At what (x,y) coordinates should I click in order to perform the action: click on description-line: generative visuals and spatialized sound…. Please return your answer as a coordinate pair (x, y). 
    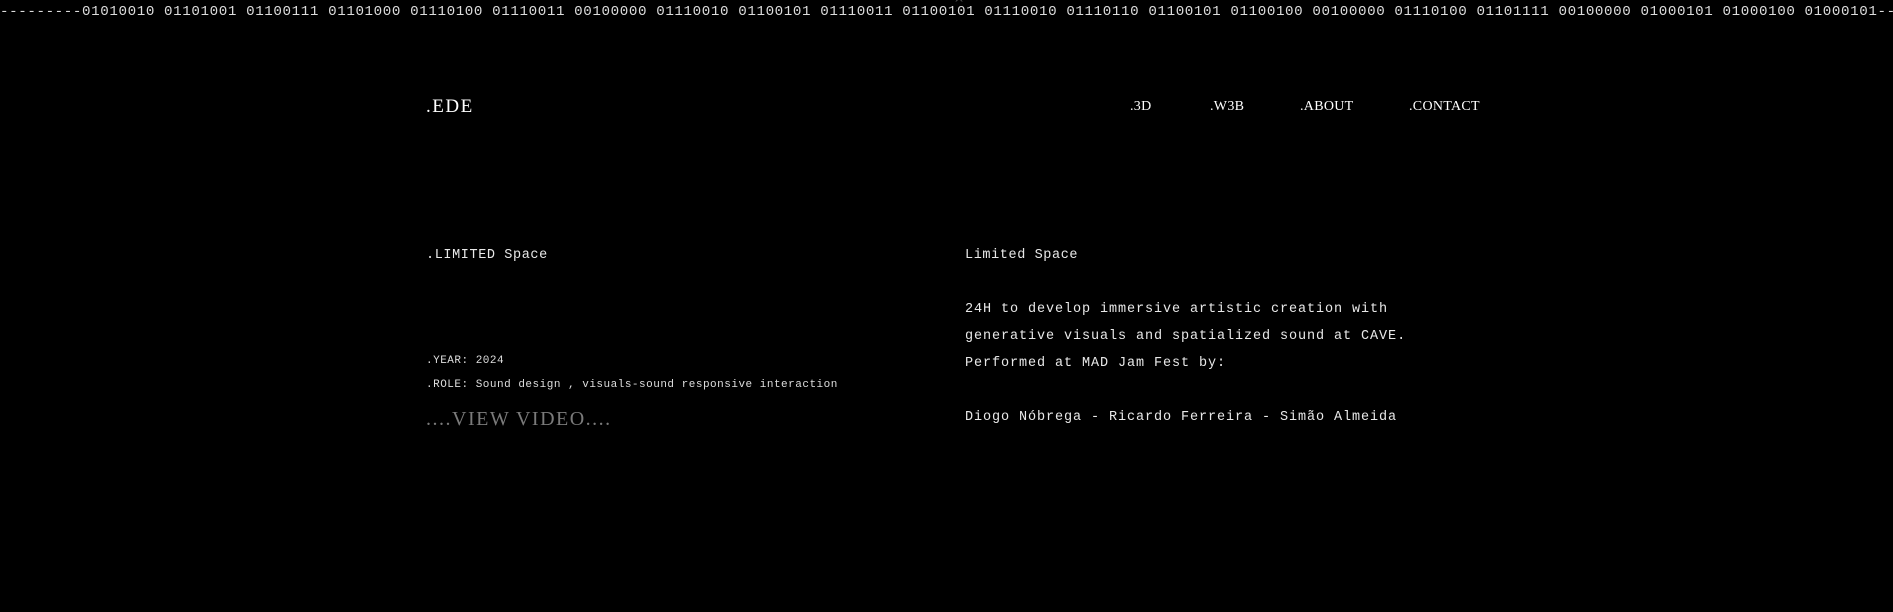
    Looking at the image, I should click on (1186, 336).